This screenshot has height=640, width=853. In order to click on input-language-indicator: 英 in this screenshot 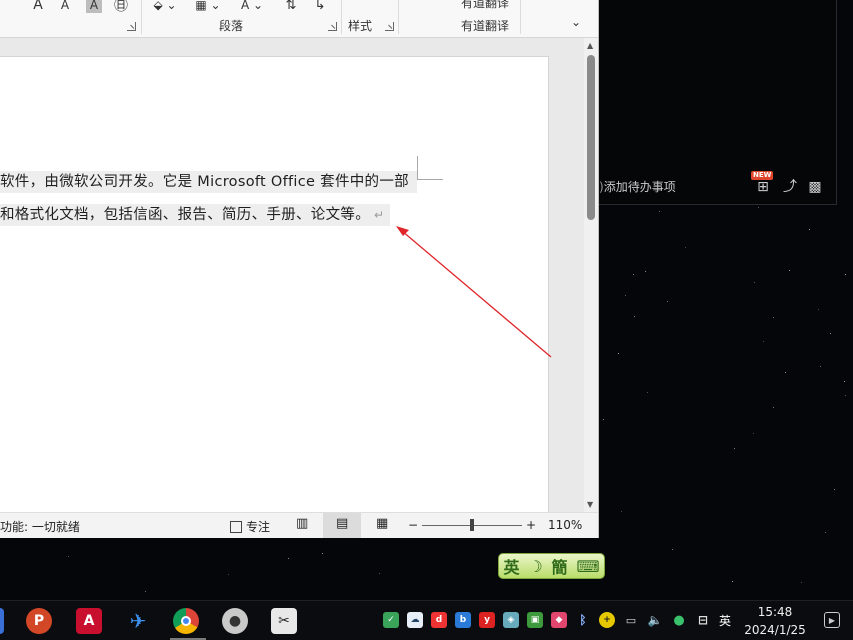, I will do `click(725, 620)`.